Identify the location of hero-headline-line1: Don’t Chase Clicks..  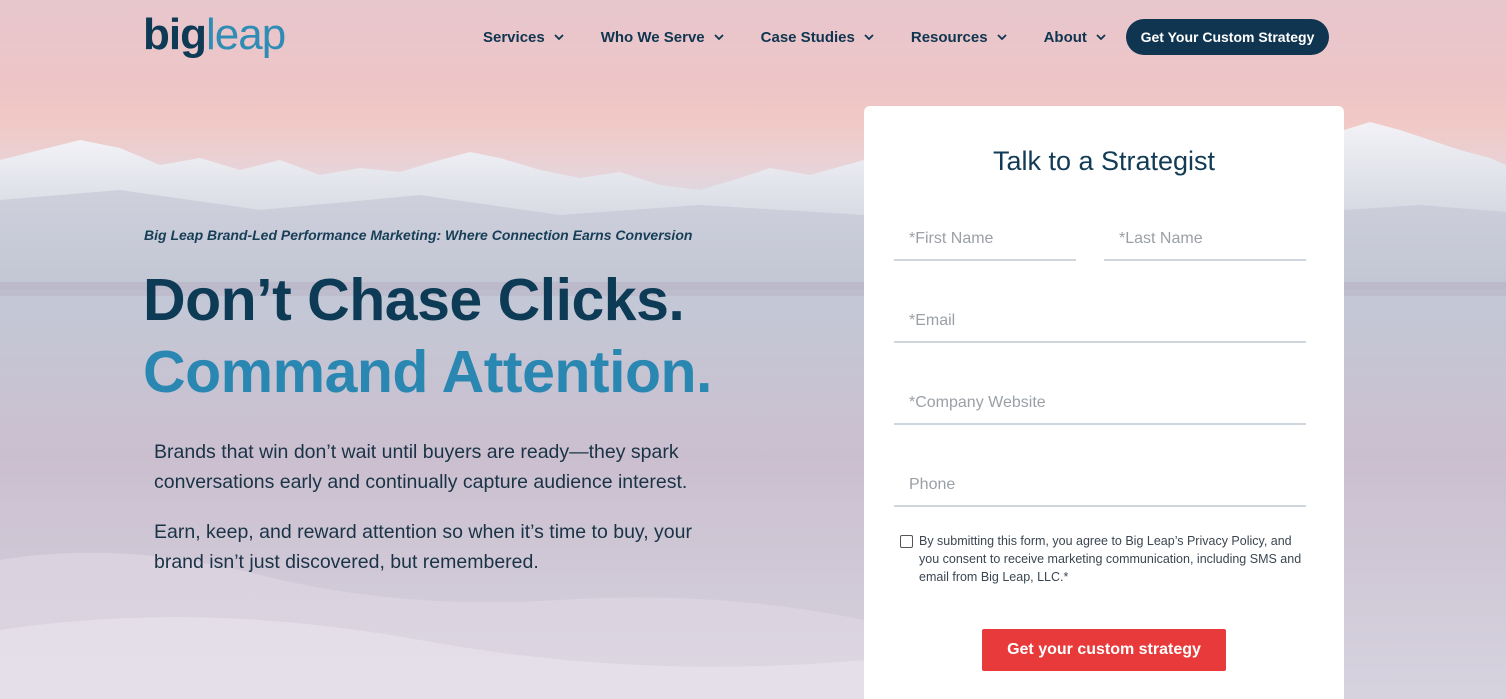
(414, 300).